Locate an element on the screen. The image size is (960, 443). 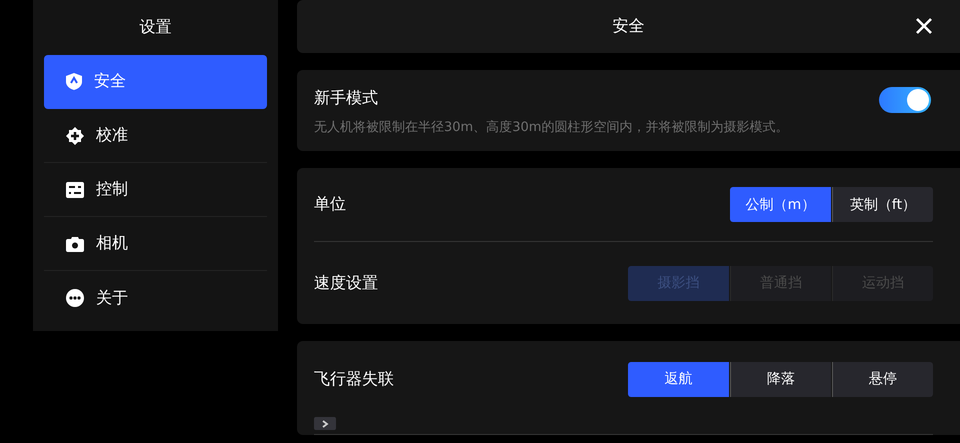
segment-option: 悬停 is located at coordinates (882, 379).